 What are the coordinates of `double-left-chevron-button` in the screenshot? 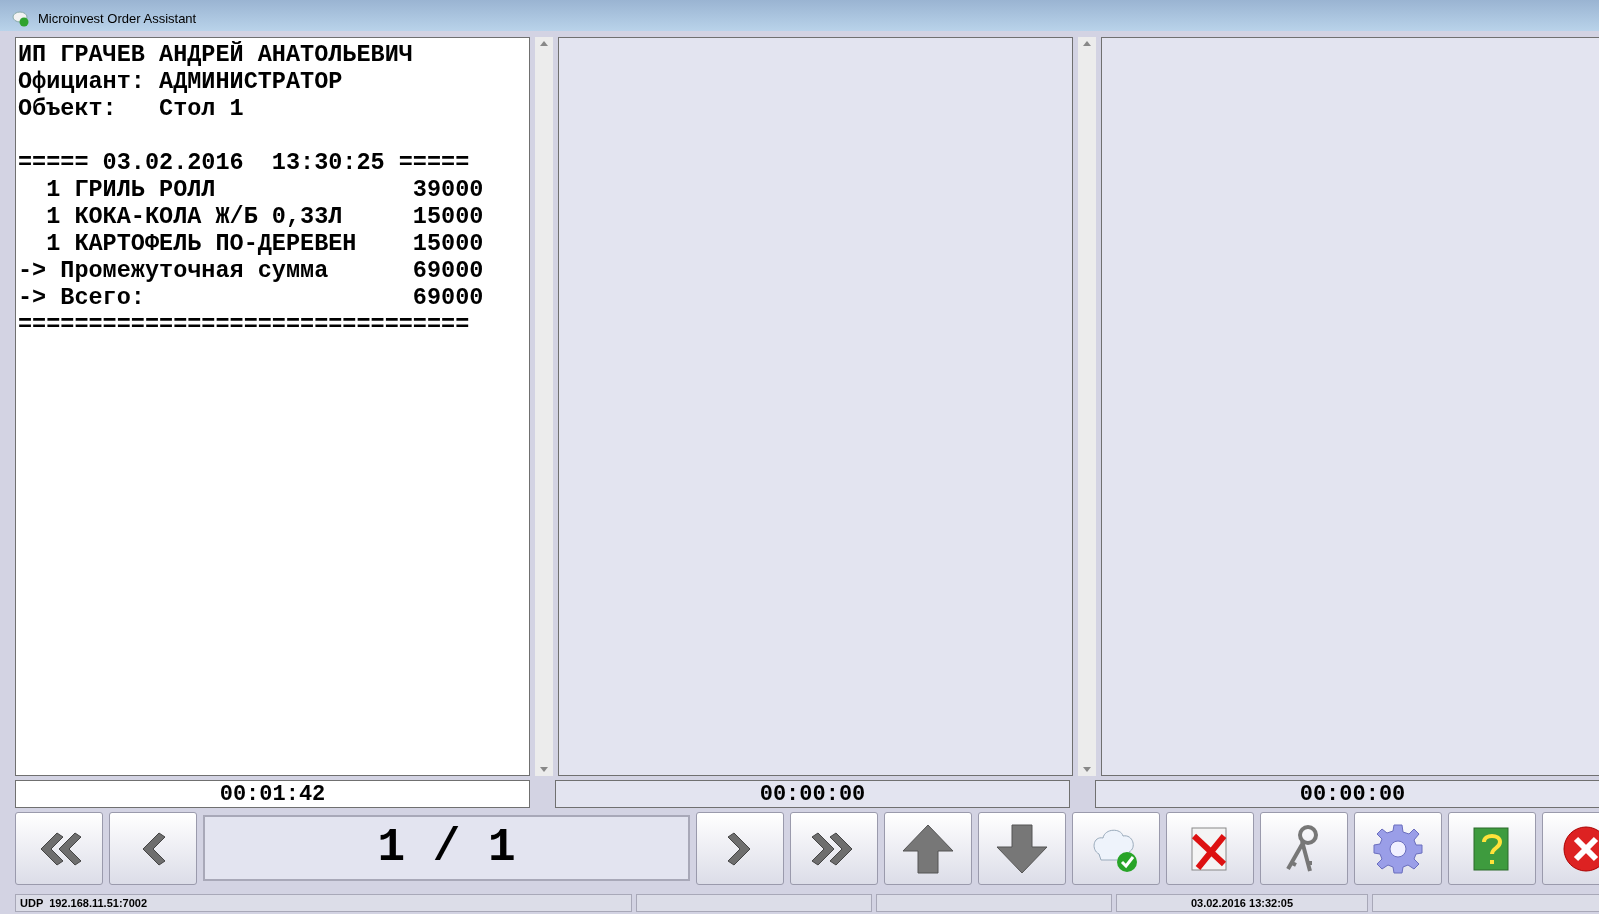 It's located at (59, 848).